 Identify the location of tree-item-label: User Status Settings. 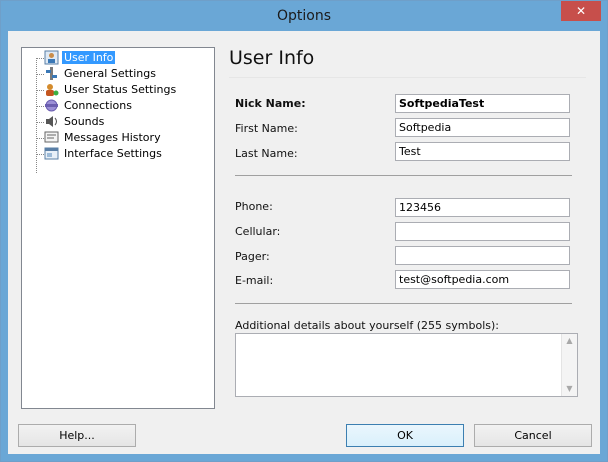
(120, 89).